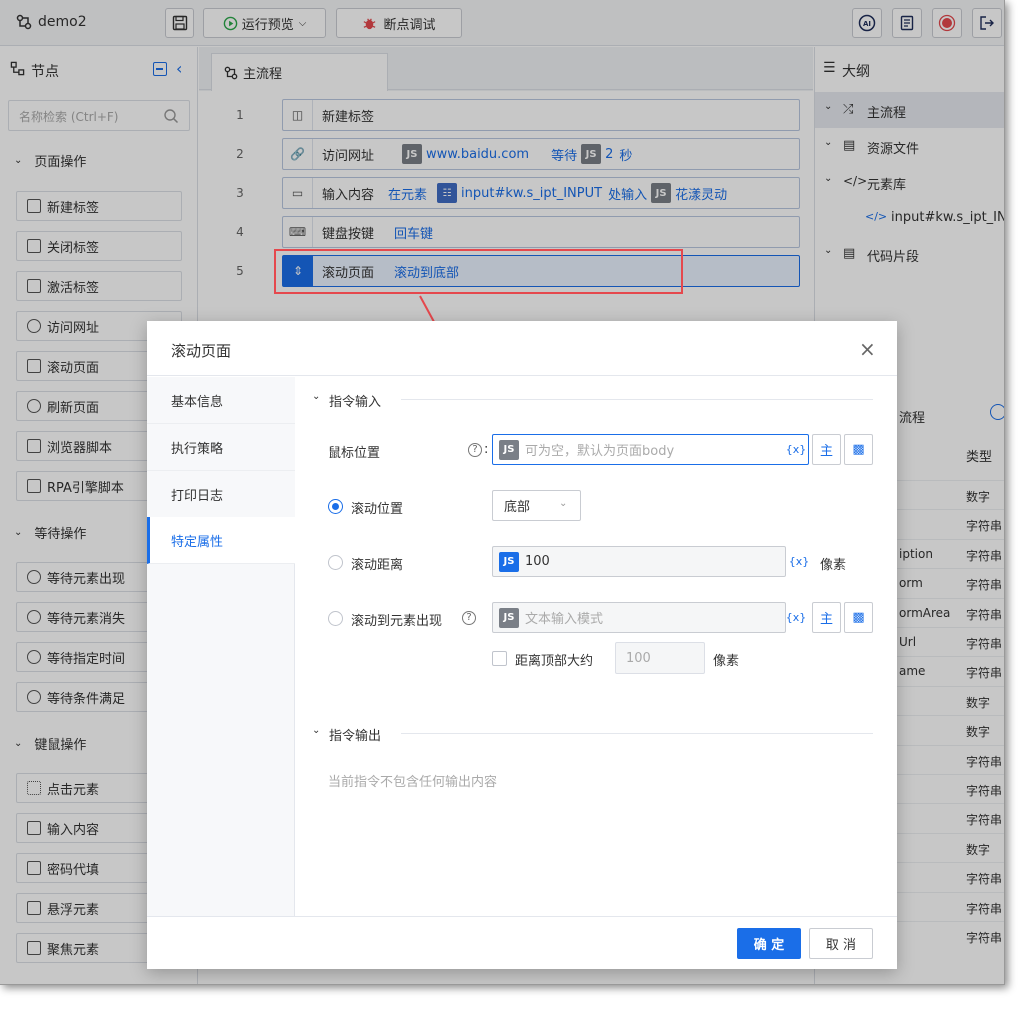  What do you see at coordinates (221, 447) in the screenshot?
I see `tab-exec-strategy: 执行策略` at bounding box center [221, 447].